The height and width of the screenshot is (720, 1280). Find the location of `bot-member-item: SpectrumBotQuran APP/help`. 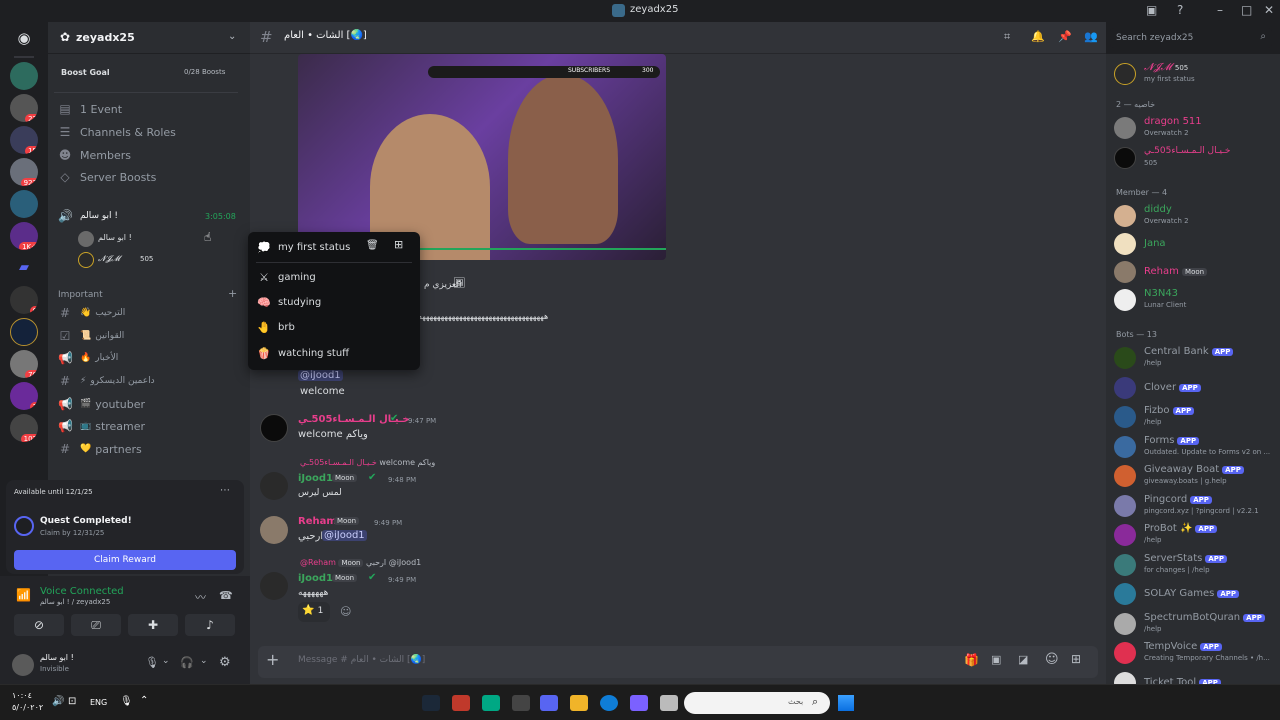

bot-member-item: SpectrumBotQuran APP/help is located at coordinates (1197, 624).